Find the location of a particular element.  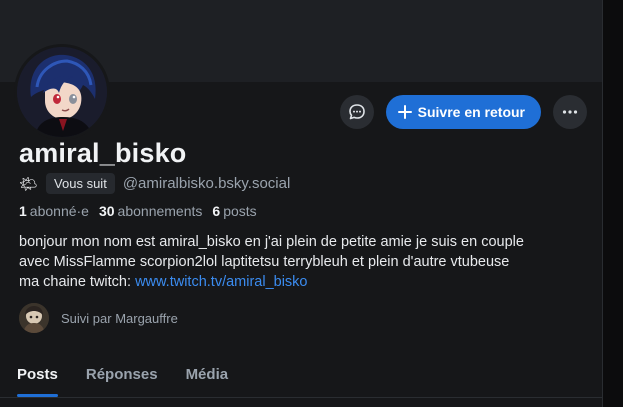

more-options-button is located at coordinates (570, 112).